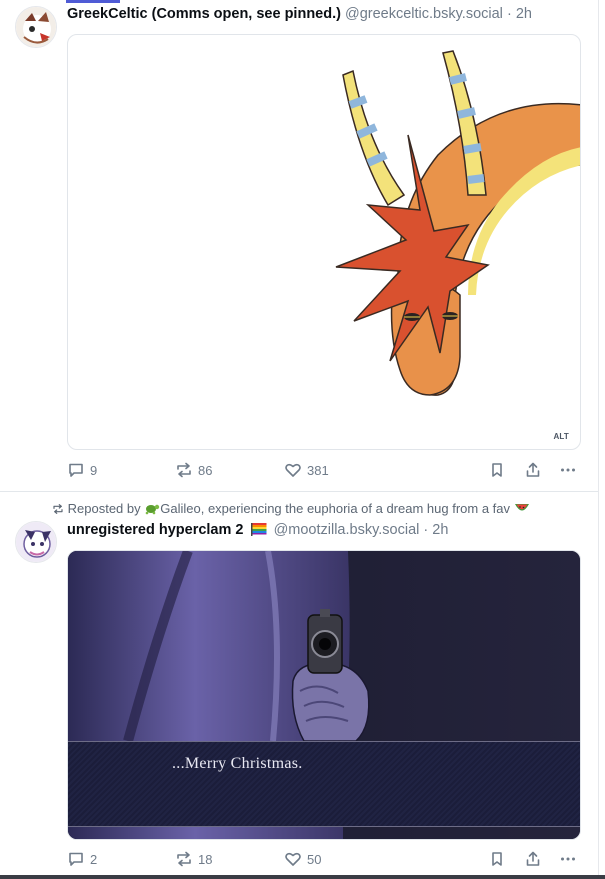  What do you see at coordinates (324, 859) in the screenshot?
I see `post-actions: 2 18 50` at bounding box center [324, 859].